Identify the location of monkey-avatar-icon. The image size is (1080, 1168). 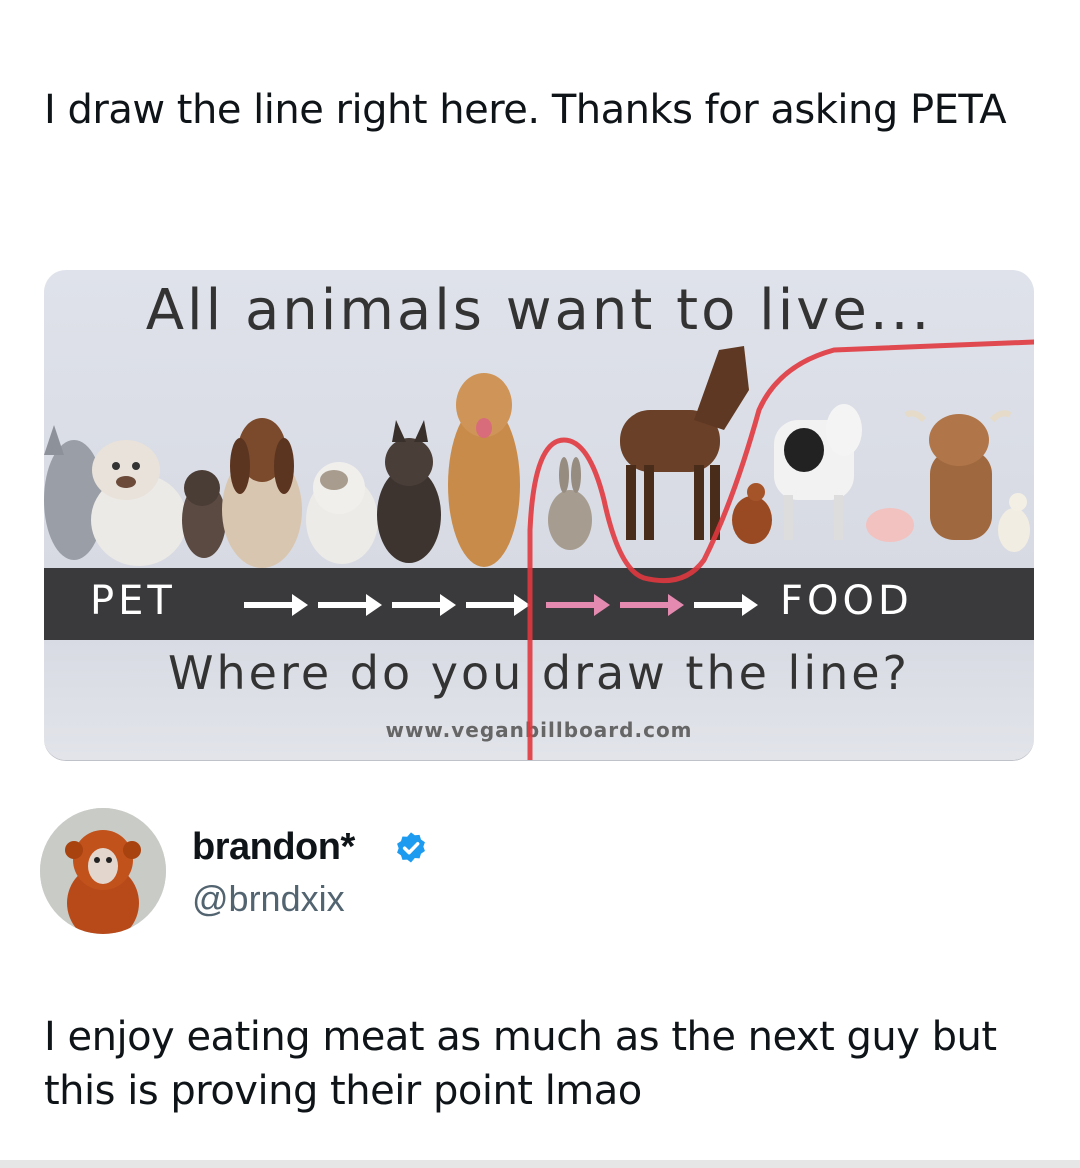
(103, 871).